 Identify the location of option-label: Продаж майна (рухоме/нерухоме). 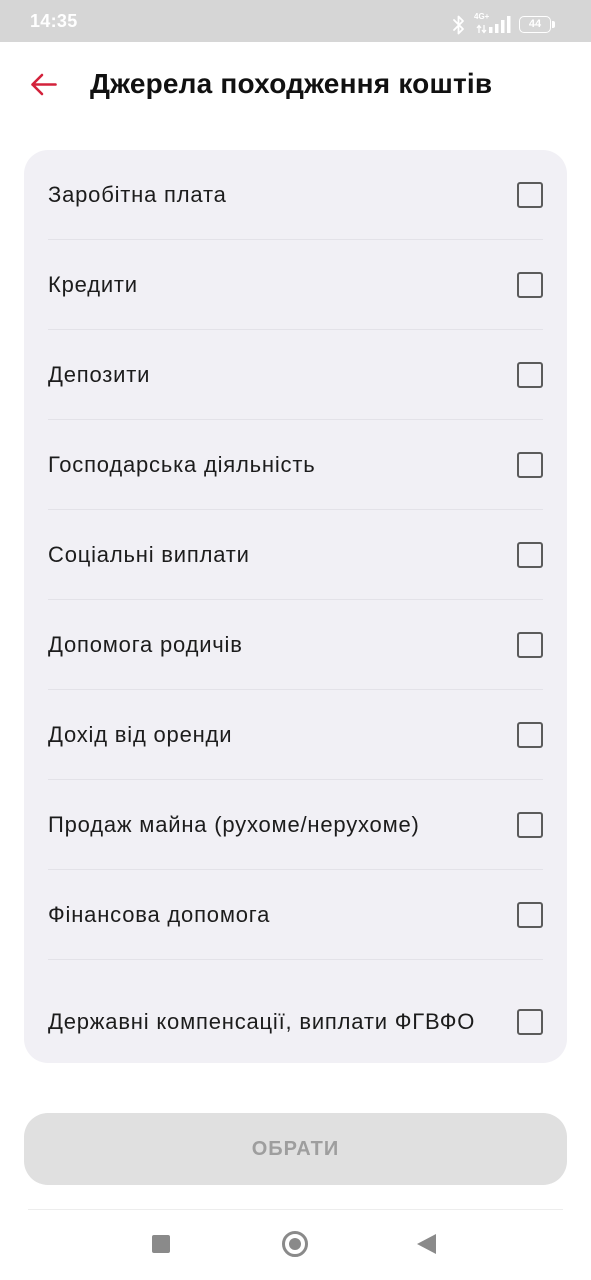
(234, 824).